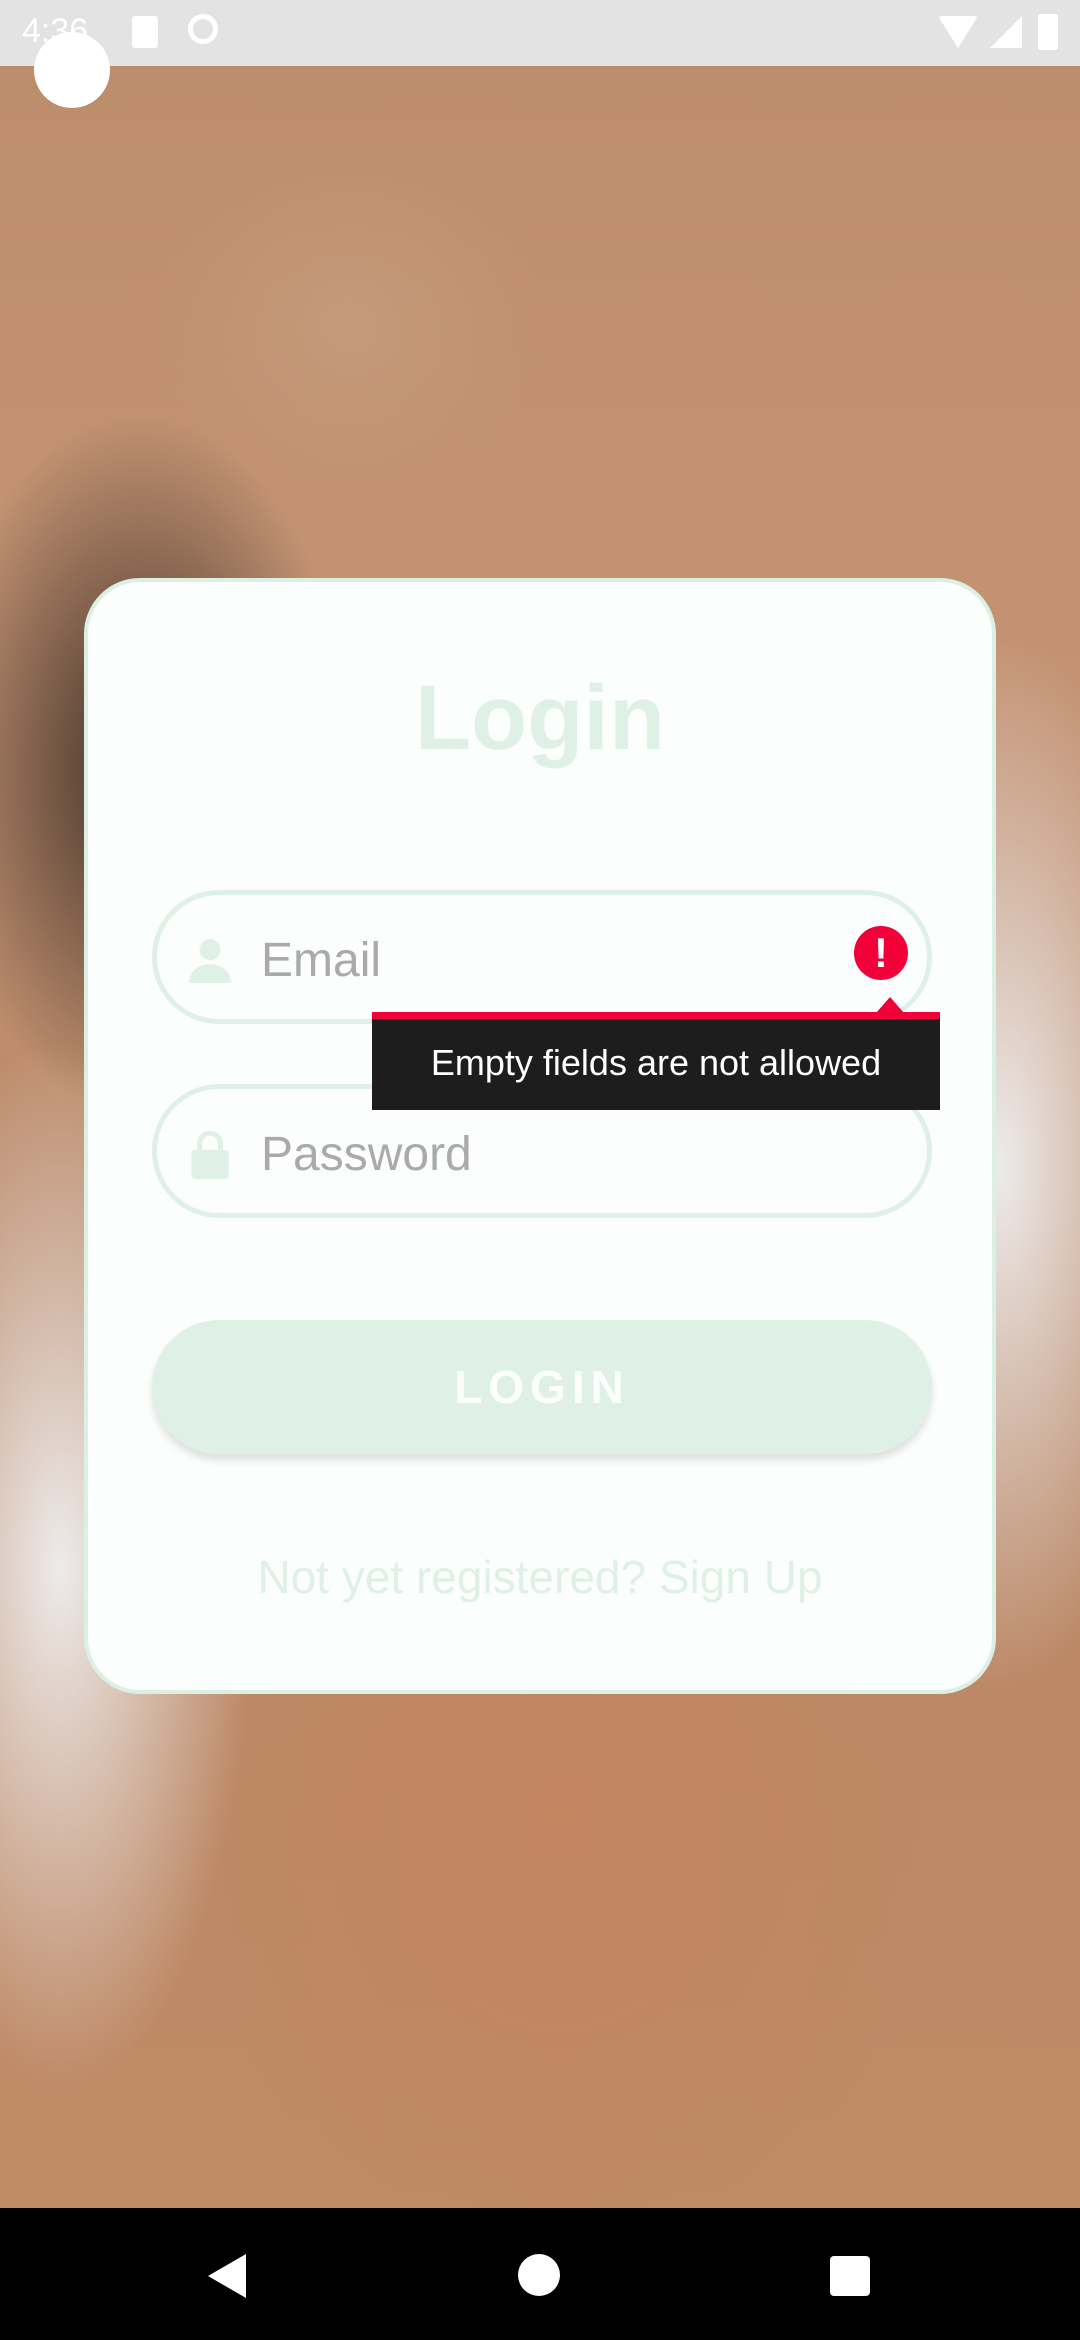 This screenshot has height=2340, width=1080. What do you see at coordinates (227, 2276) in the screenshot?
I see `back-icon` at bounding box center [227, 2276].